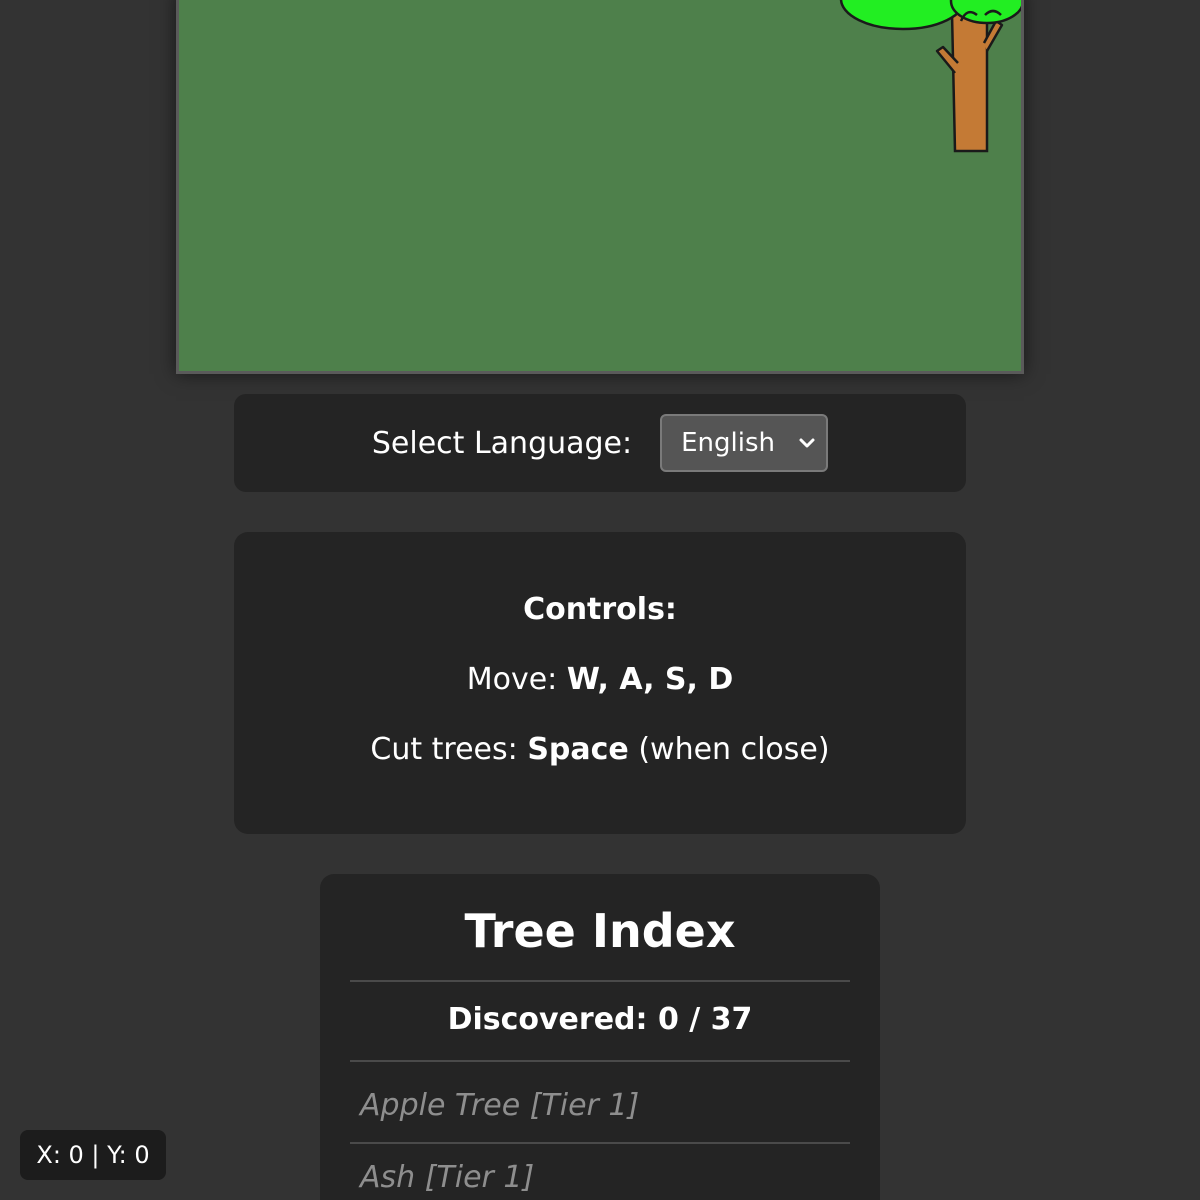  I want to click on cut-key: Space, so click(578, 749).